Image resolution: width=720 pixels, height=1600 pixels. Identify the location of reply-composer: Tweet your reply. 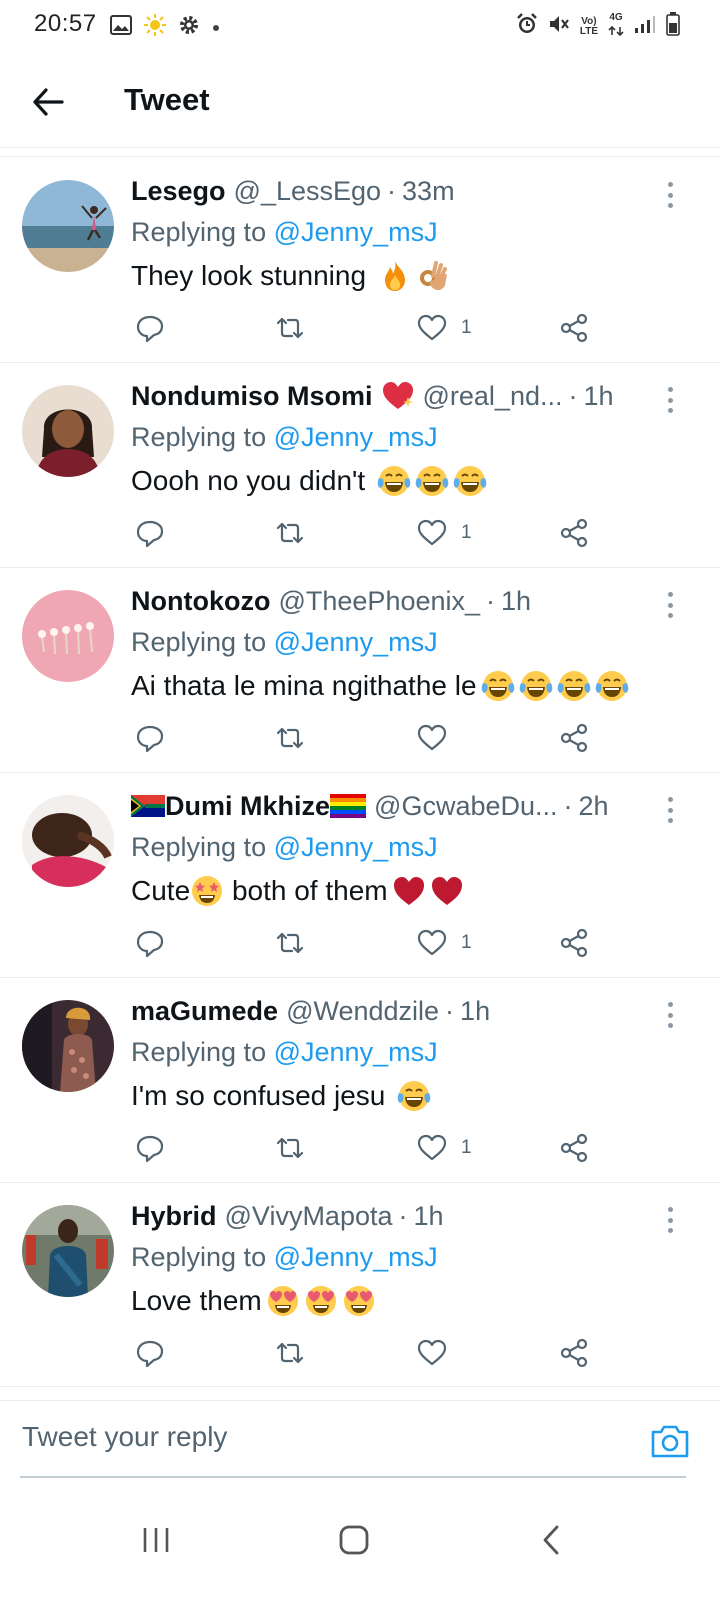
(360, 1439).